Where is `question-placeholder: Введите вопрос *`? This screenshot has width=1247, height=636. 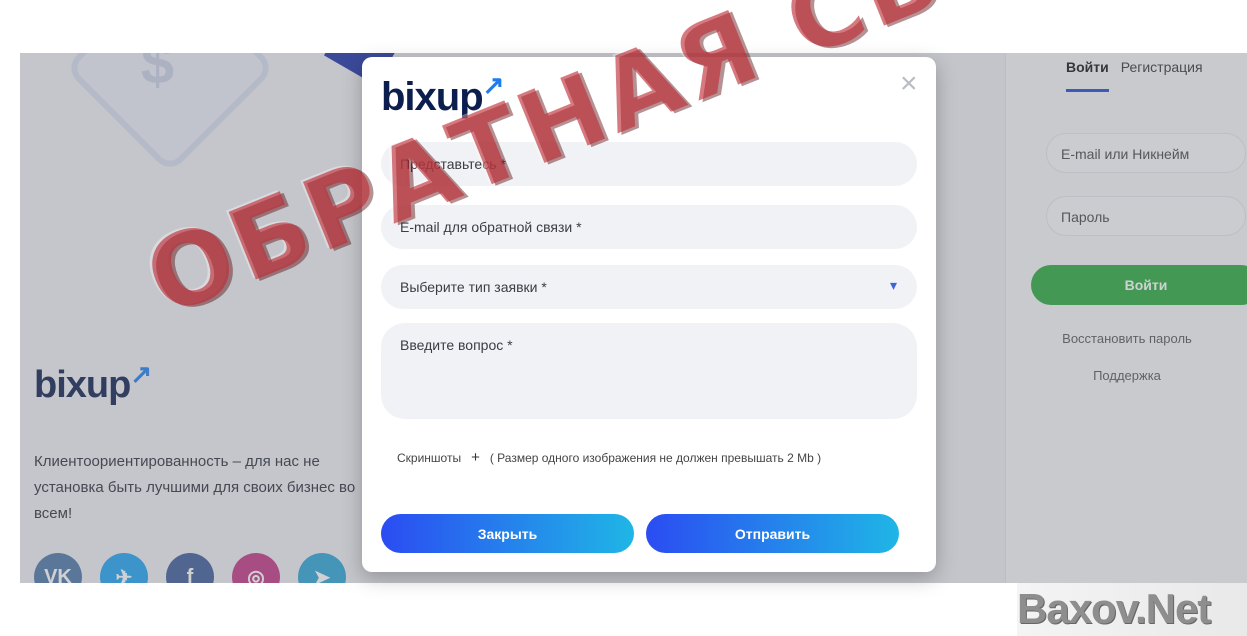
question-placeholder: Введите вопрос * is located at coordinates (456, 345).